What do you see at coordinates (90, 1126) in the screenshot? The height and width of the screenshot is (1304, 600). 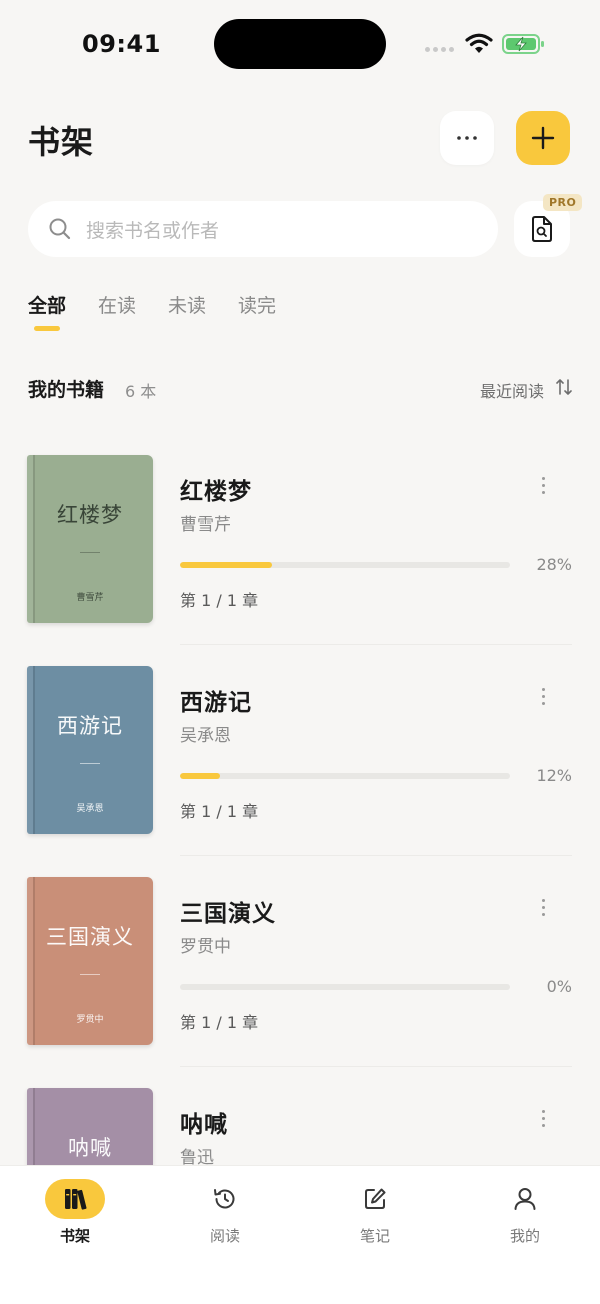 I see `book-cover: 呐喊 鲁迅` at bounding box center [90, 1126].